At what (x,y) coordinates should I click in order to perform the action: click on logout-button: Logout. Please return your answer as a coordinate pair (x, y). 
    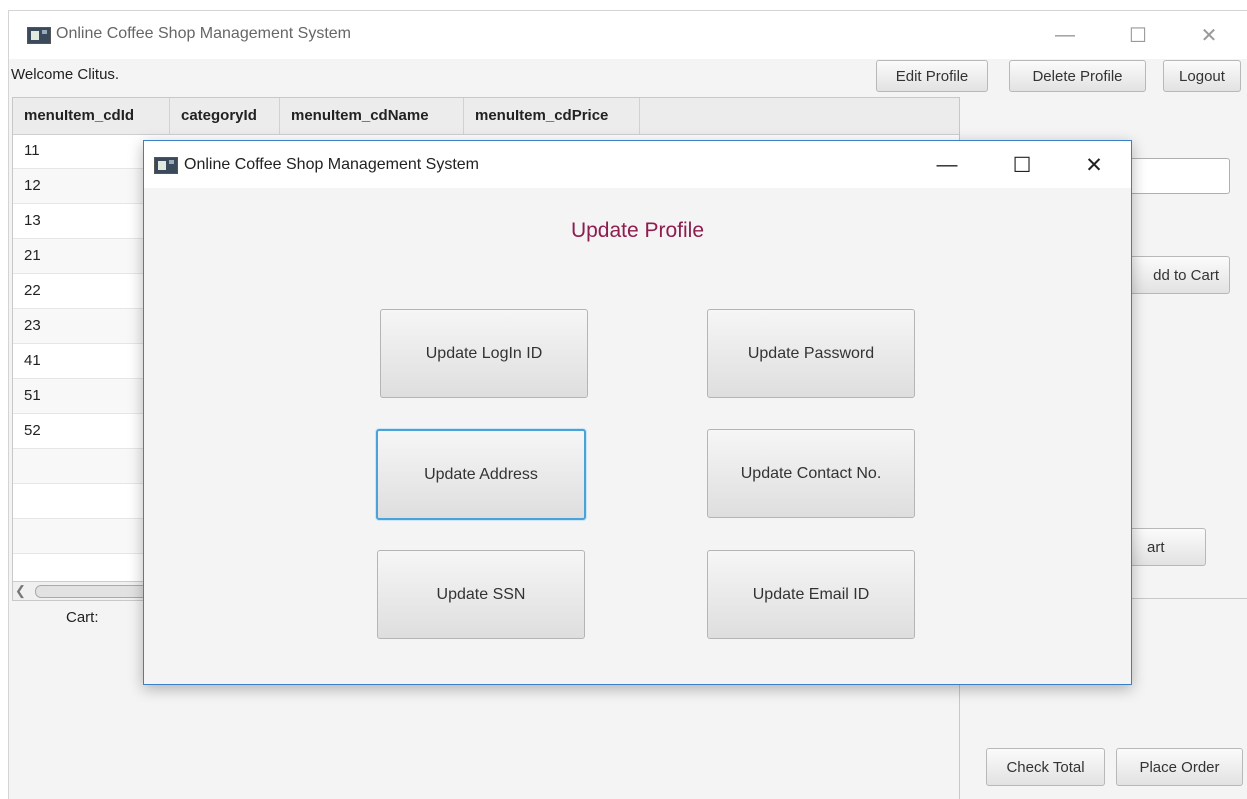
    Looking at the image, I should click on (1202, 76).